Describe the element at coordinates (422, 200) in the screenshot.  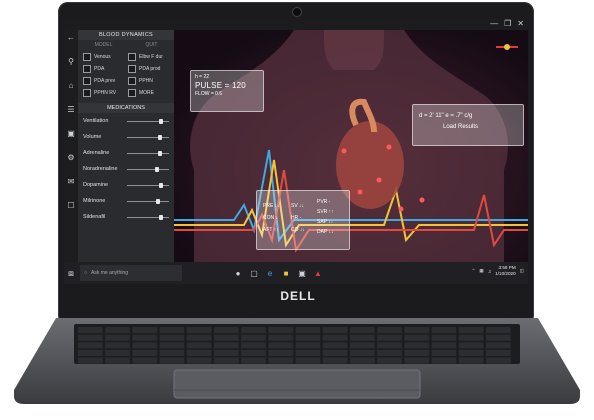
I see `heart-marker` at that location.